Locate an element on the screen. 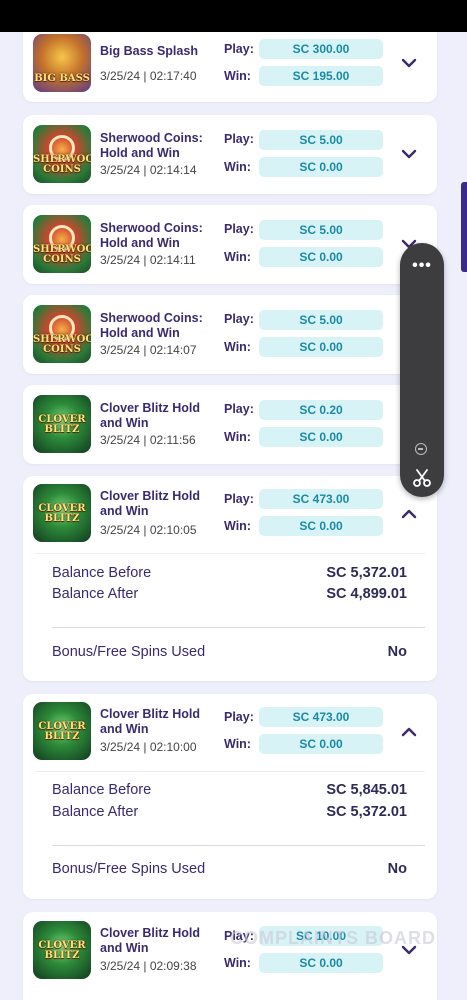 The image size is (467, 1000). game-name: Big Bass Splash is located at coordinates (149, 51).